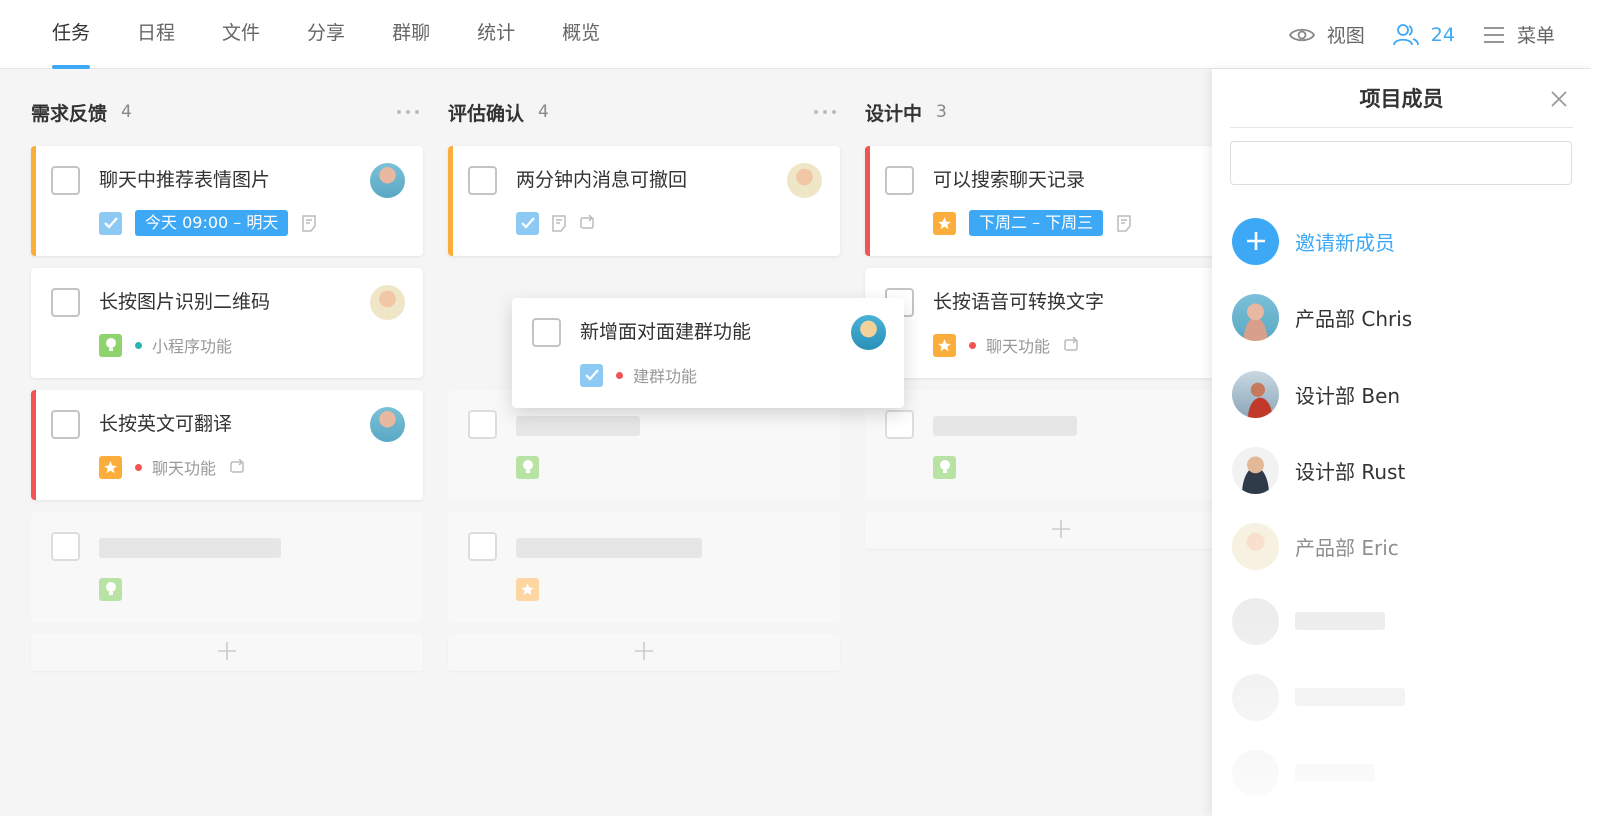  I want to click on member-item: 设计部 Rust, so click(1318, 470).